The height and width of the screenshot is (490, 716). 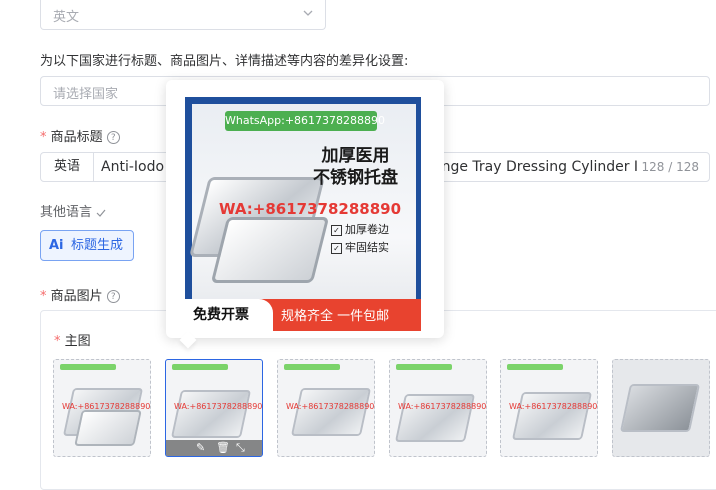 What do you see at coordinates (86, 94) in the screenshot?
I see `country-select-placeholder: 请选择国家` at bounding box center [86, 94].